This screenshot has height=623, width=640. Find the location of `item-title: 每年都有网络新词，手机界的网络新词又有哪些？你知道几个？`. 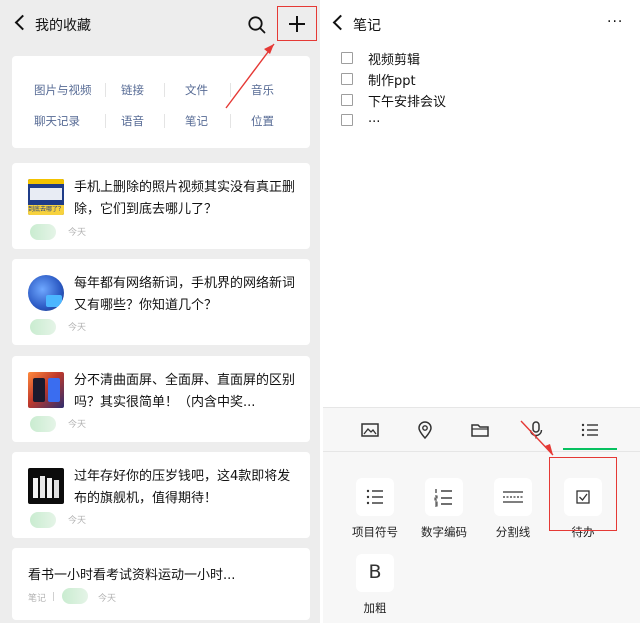

item-title: 每年都有网络新词，手机界的网络新词又有哪些？你知道几个？ is located at coordinates (185, 294).